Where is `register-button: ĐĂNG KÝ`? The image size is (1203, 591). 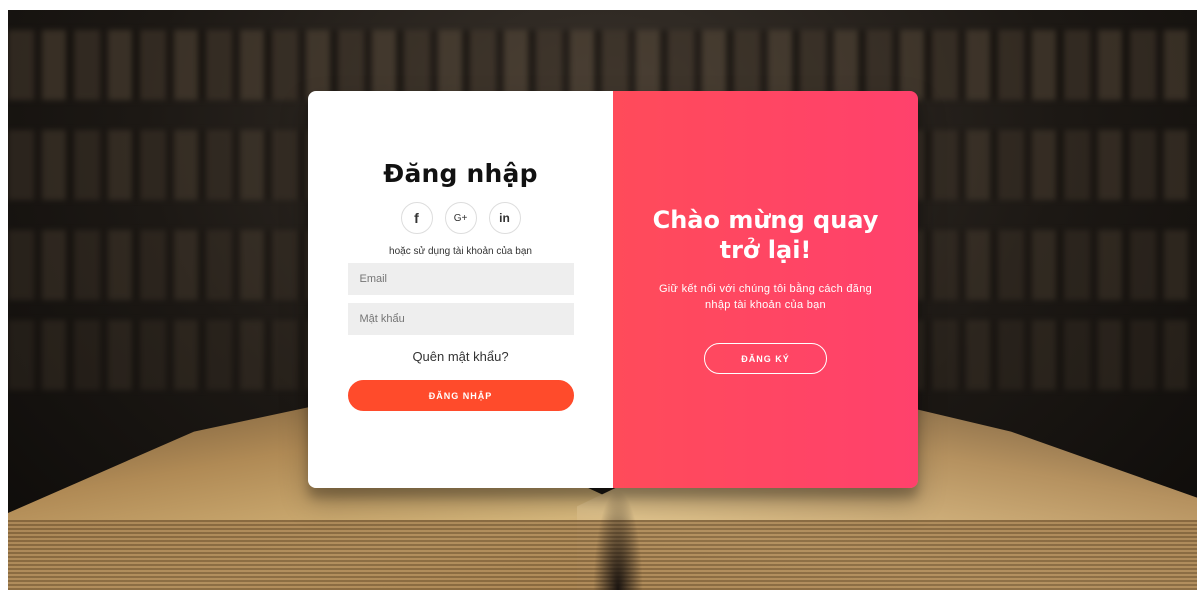 register-button: ĐĂNG KÝ is located at coordinates (765, 358).